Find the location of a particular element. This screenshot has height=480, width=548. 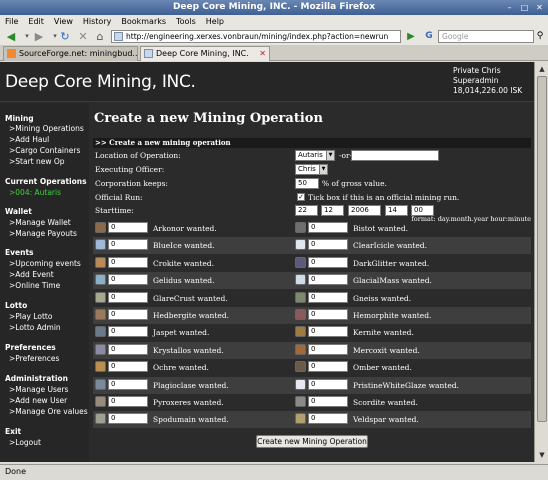

minimize-icon: – is located at coordinates (509, 7).